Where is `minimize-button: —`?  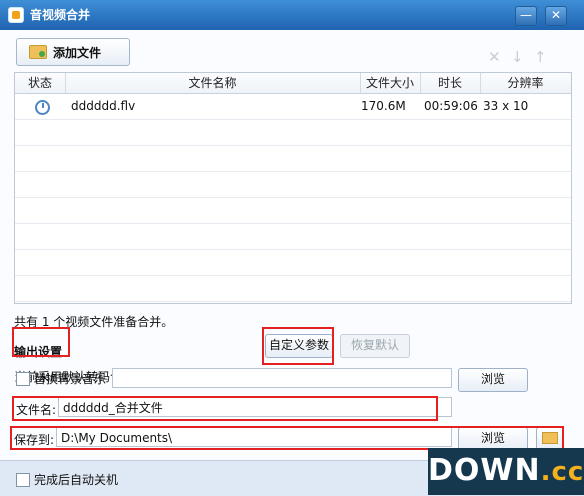
minimize-button: — is located at coordinates (526, 16).